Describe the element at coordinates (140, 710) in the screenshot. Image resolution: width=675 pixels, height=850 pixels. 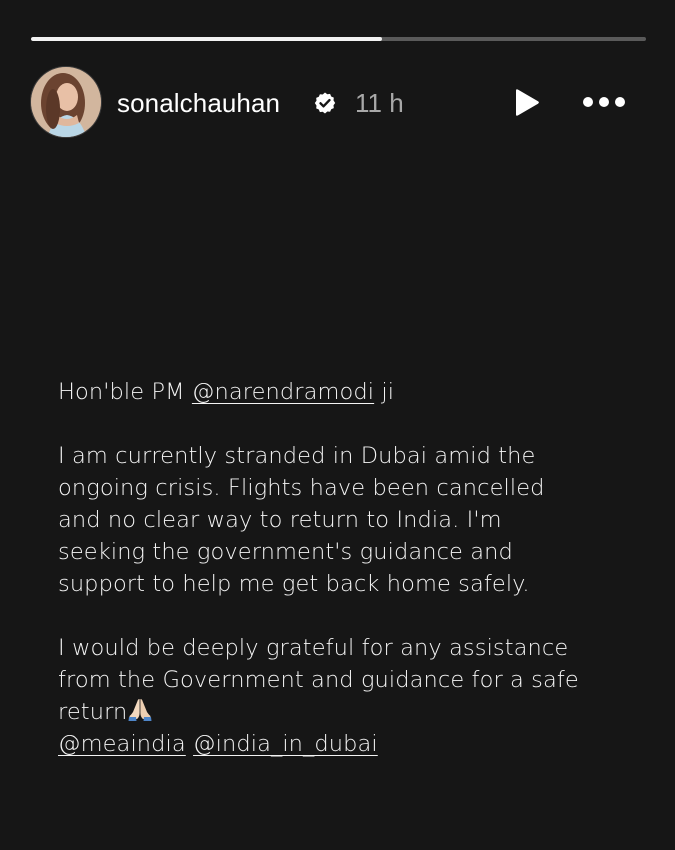
I see `folded-hands-emoji` at that location.